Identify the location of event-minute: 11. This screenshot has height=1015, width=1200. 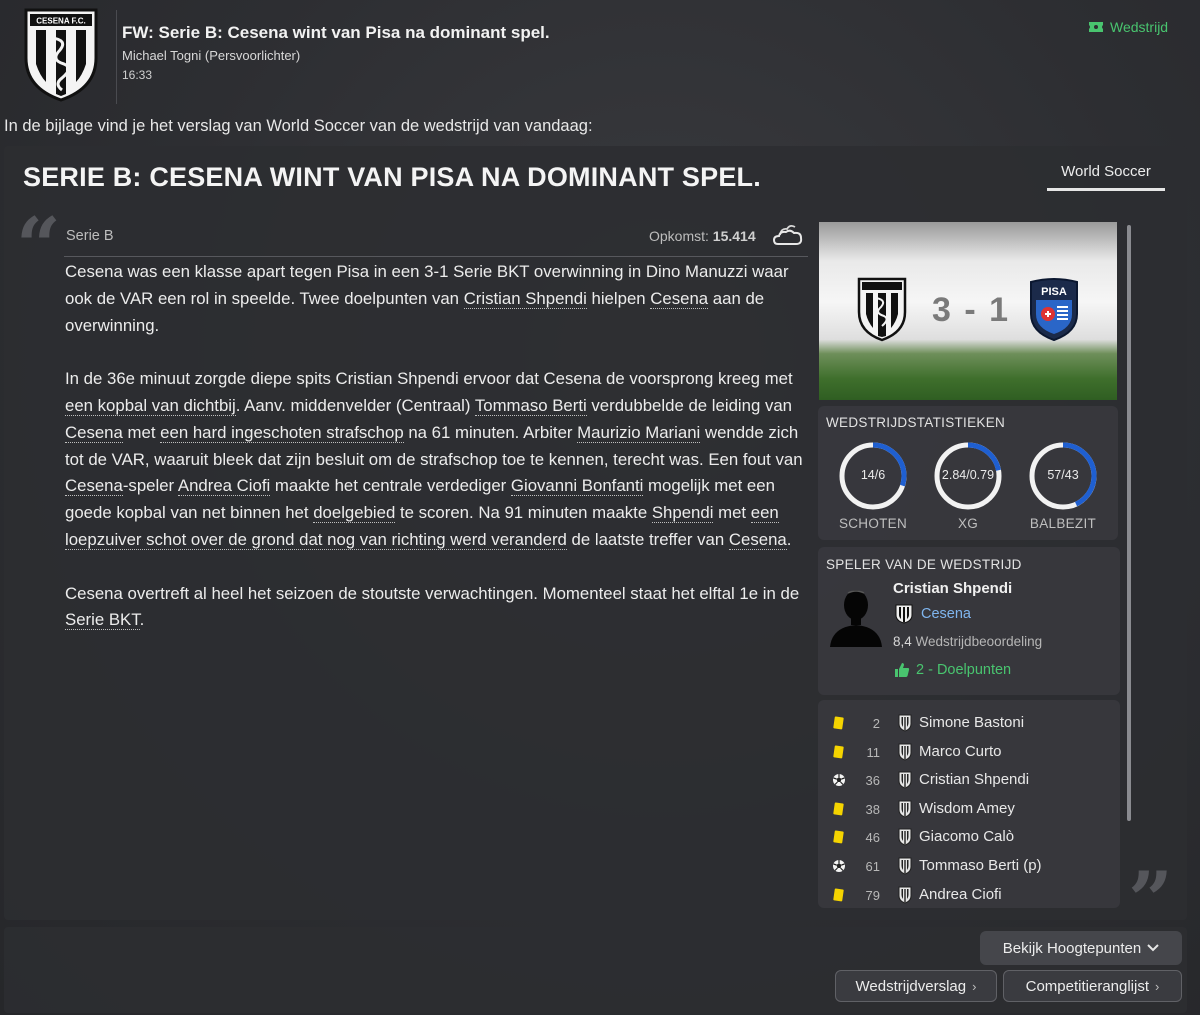
(873, 752).